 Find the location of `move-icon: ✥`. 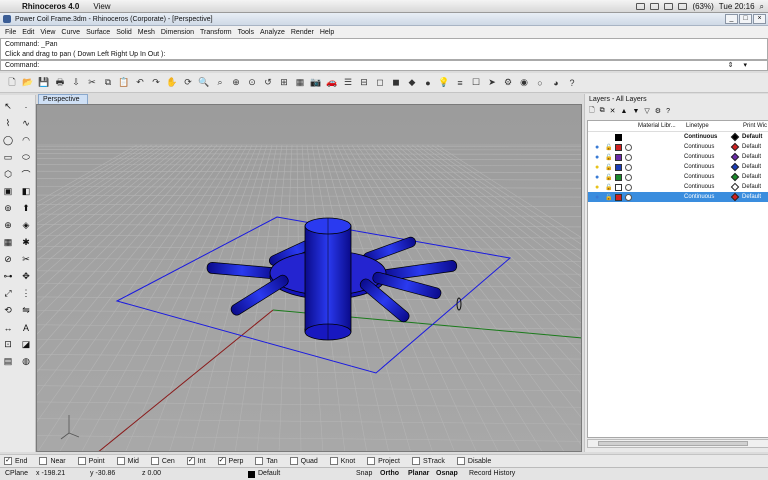

move-icon: ✥ is located at coordinates (26, 276).